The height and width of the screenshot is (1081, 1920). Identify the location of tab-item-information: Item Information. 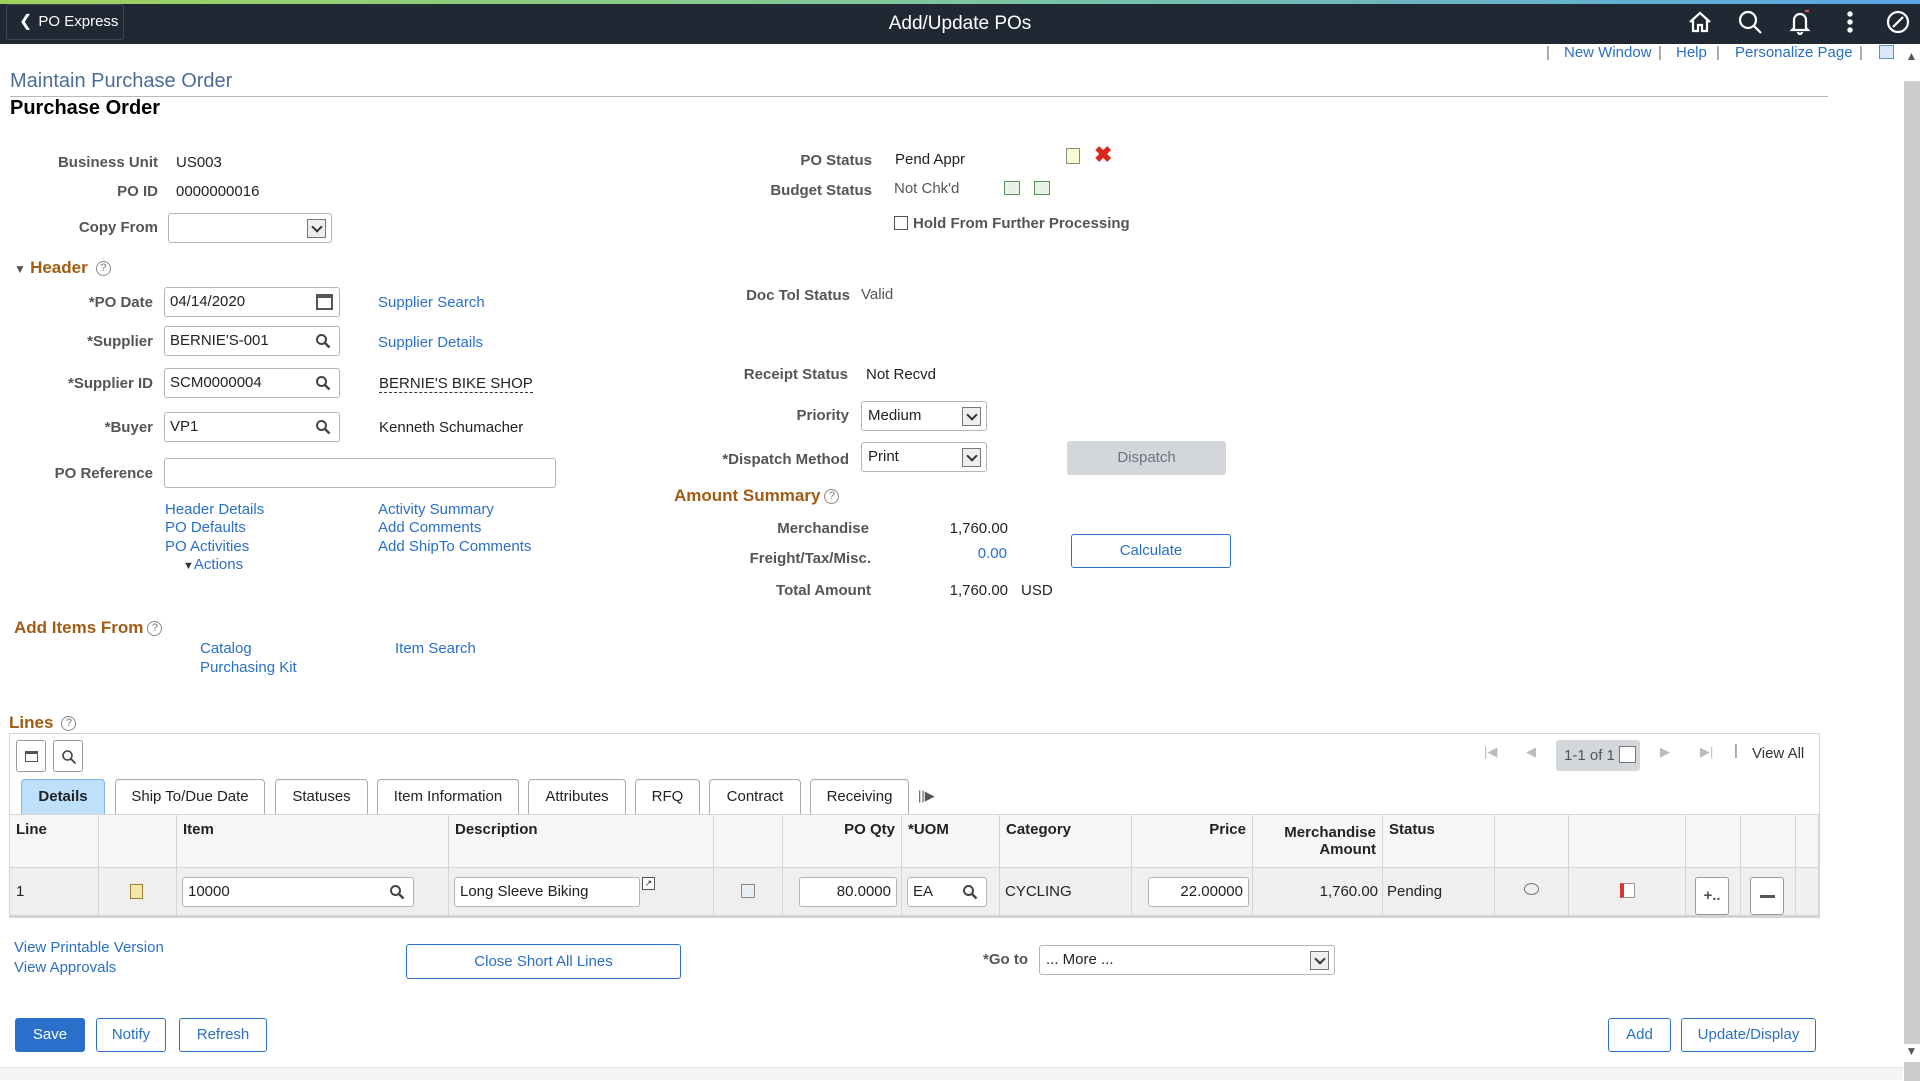
(448, 796).